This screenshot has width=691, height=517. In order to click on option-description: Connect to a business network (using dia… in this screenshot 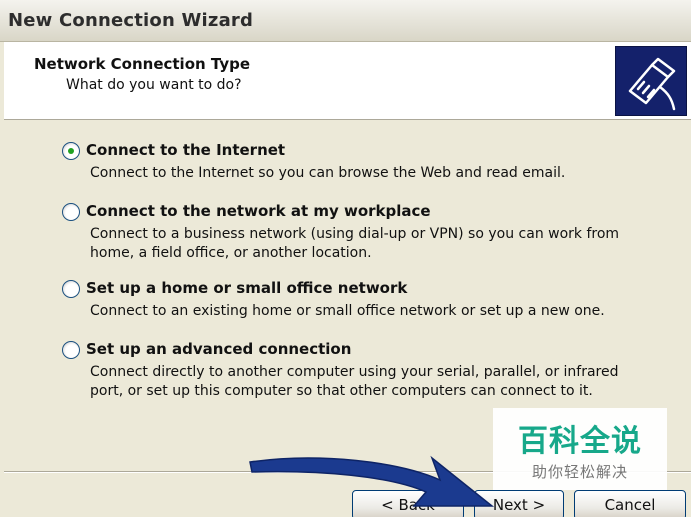, I will do `click(355, 243)`.